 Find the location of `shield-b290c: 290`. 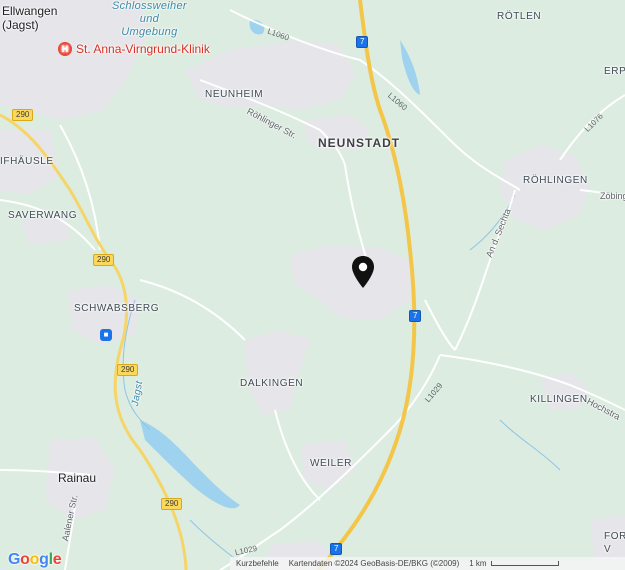

shield-b290c: 290 is located at coordinates (128, 370).